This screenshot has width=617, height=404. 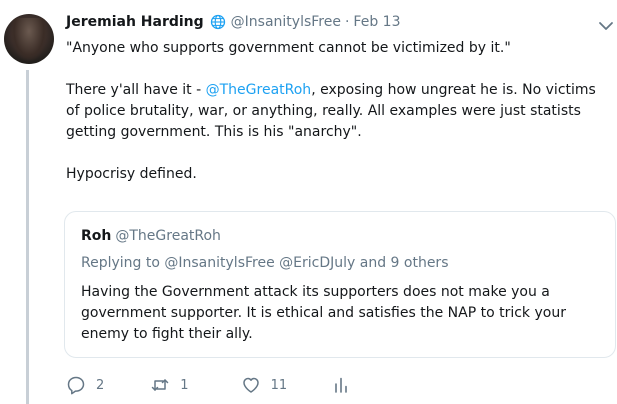 What do you see at coordinates (250, 385) in the screenshot?
I see `heart-icon` at bounding box center [250, 385].